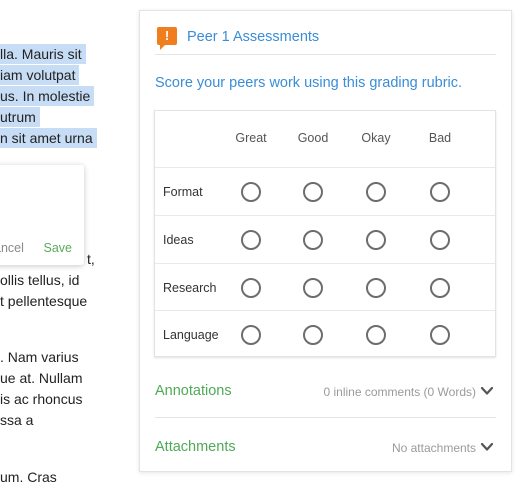  I want to click on column-okay: Okay, so click(376, 138).